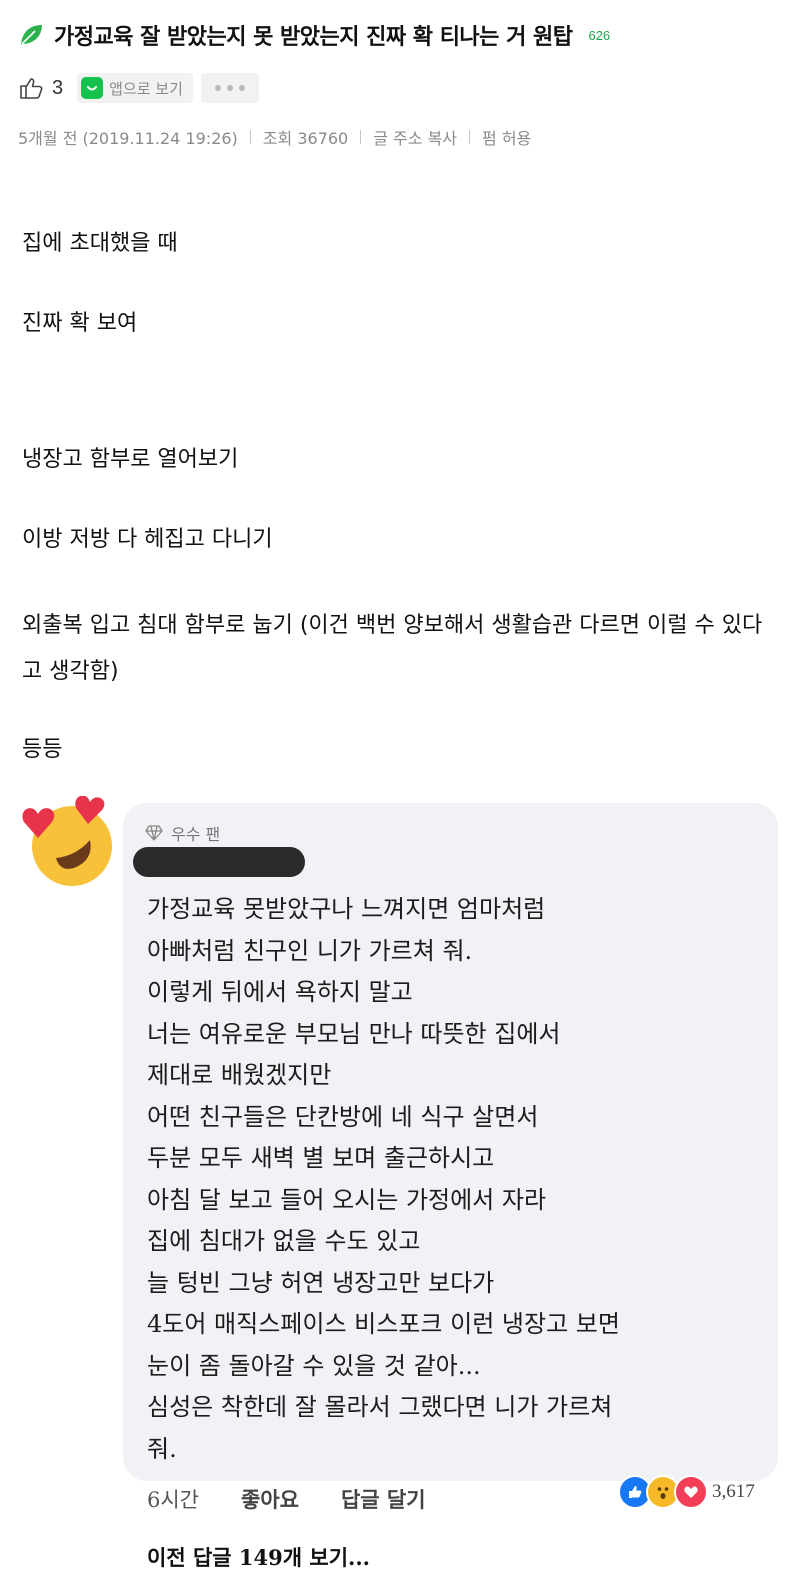 The height and width of the screenshot is (1583, 799). I want to click on comment-time: 6시간, so click(173, 1500).